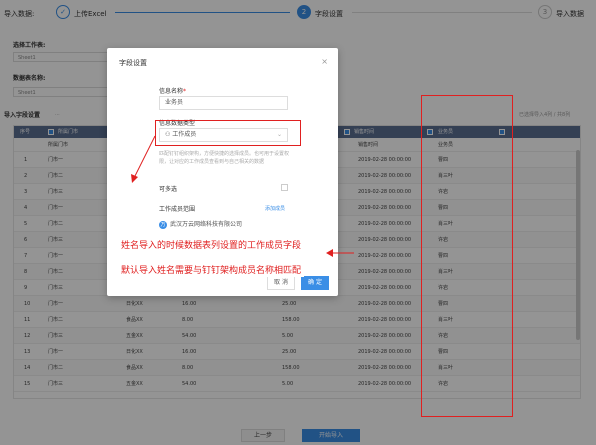 This screenshot has height=445, width=596. Describe the element at coordinates (211, 244) in the screenshot. I see `annotation-line1: 姓名导入的时候数据表列设置的工作成员字段` at that location.